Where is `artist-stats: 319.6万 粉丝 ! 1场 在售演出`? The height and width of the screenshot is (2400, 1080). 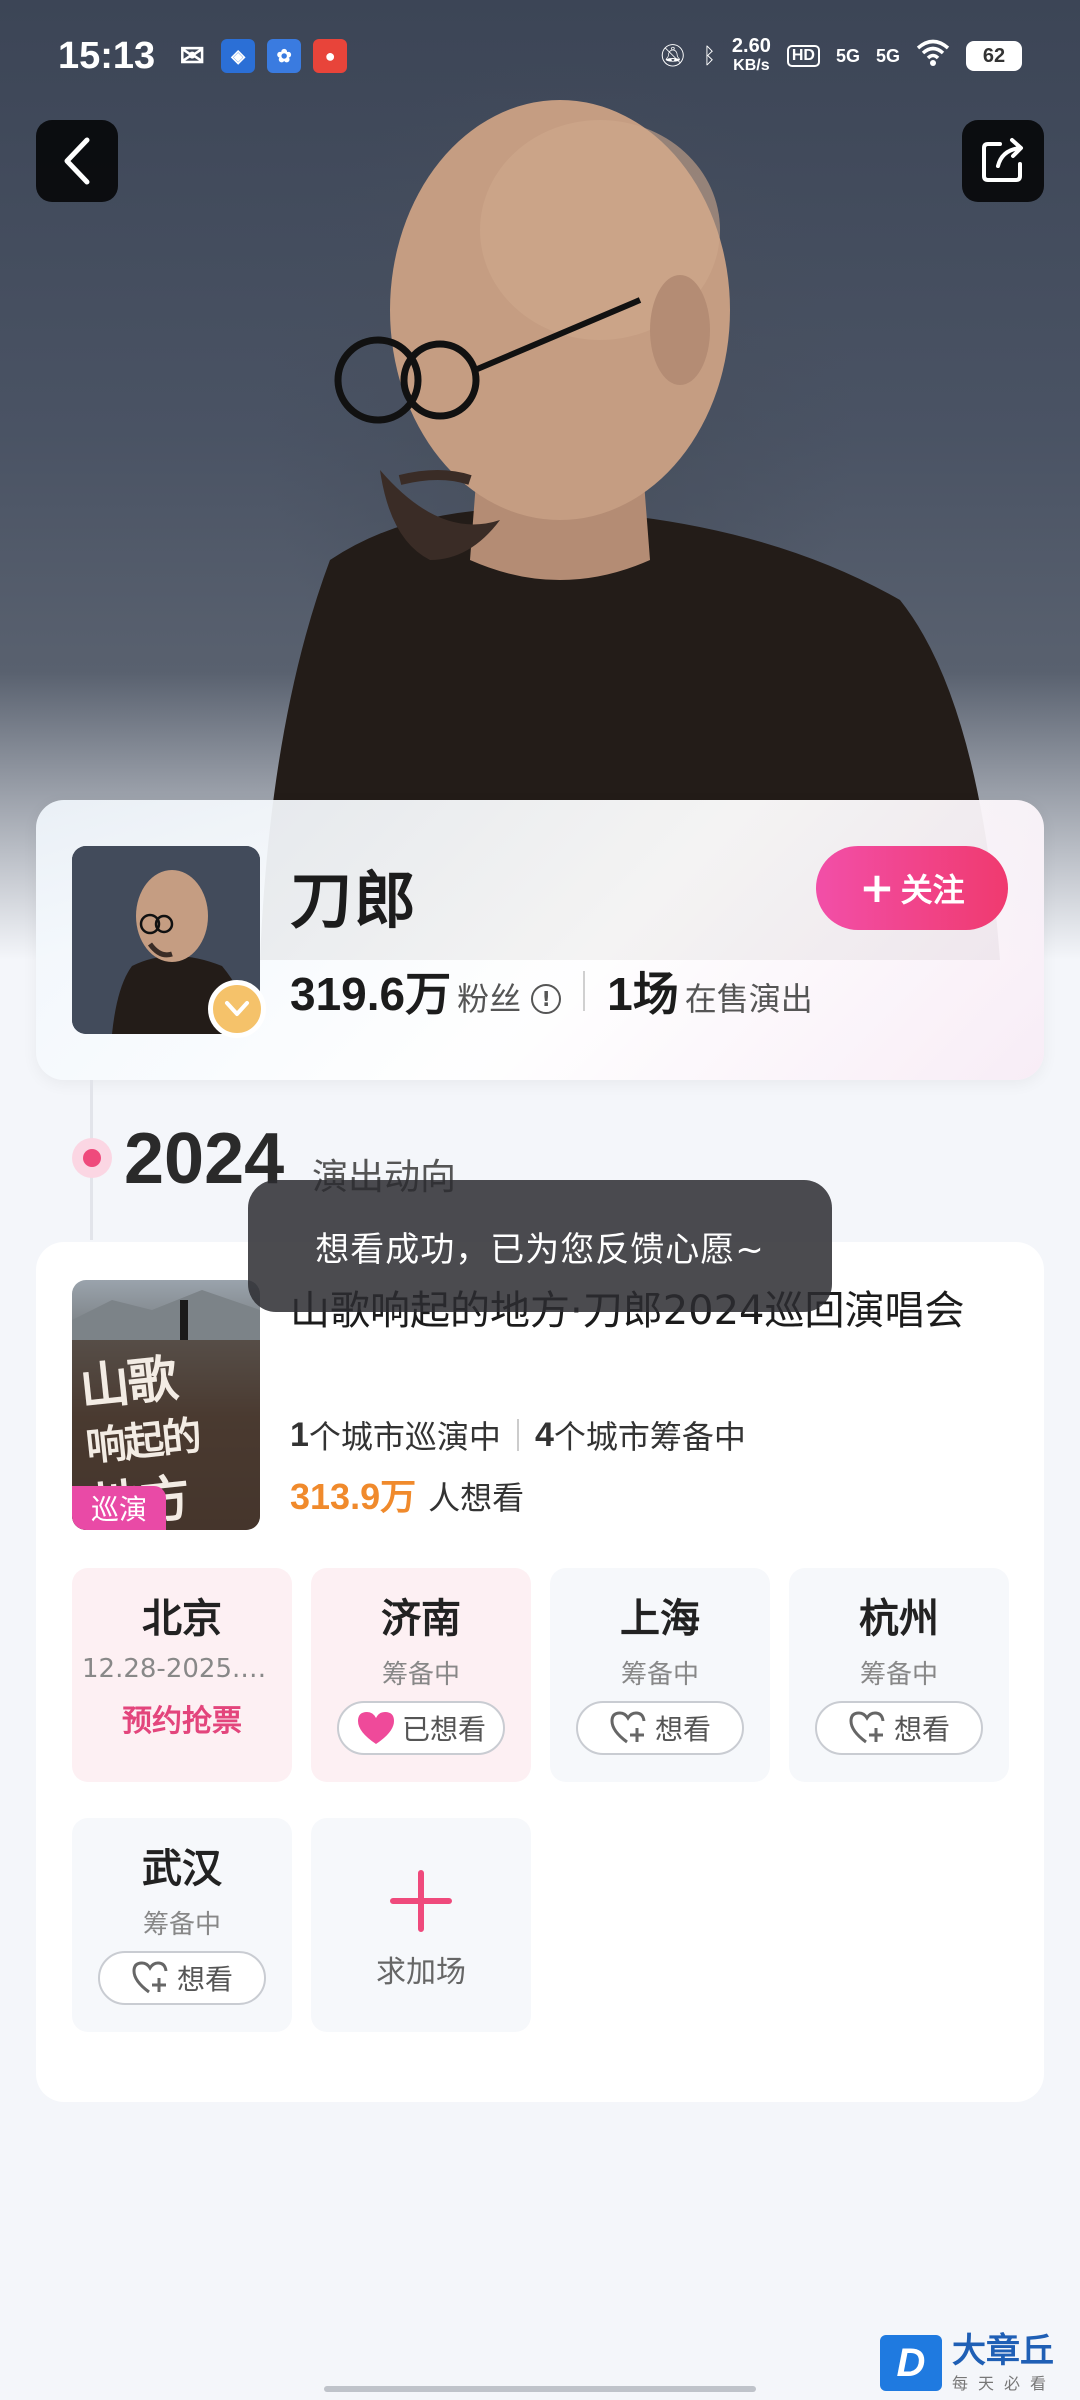 artist-stats: 319.6万 粉丝 ! 1场 在售演出 is located at coordinates (551, 991).